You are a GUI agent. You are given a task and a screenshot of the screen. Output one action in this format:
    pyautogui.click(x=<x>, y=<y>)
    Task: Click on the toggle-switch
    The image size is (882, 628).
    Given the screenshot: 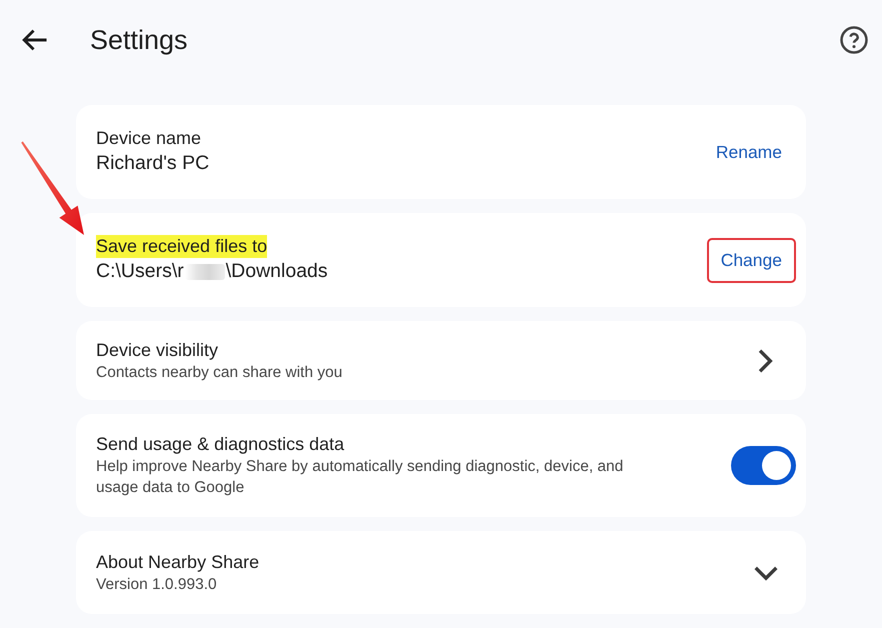 What is the action you would take?
    pyautogui.click(x=763, y=465)
    